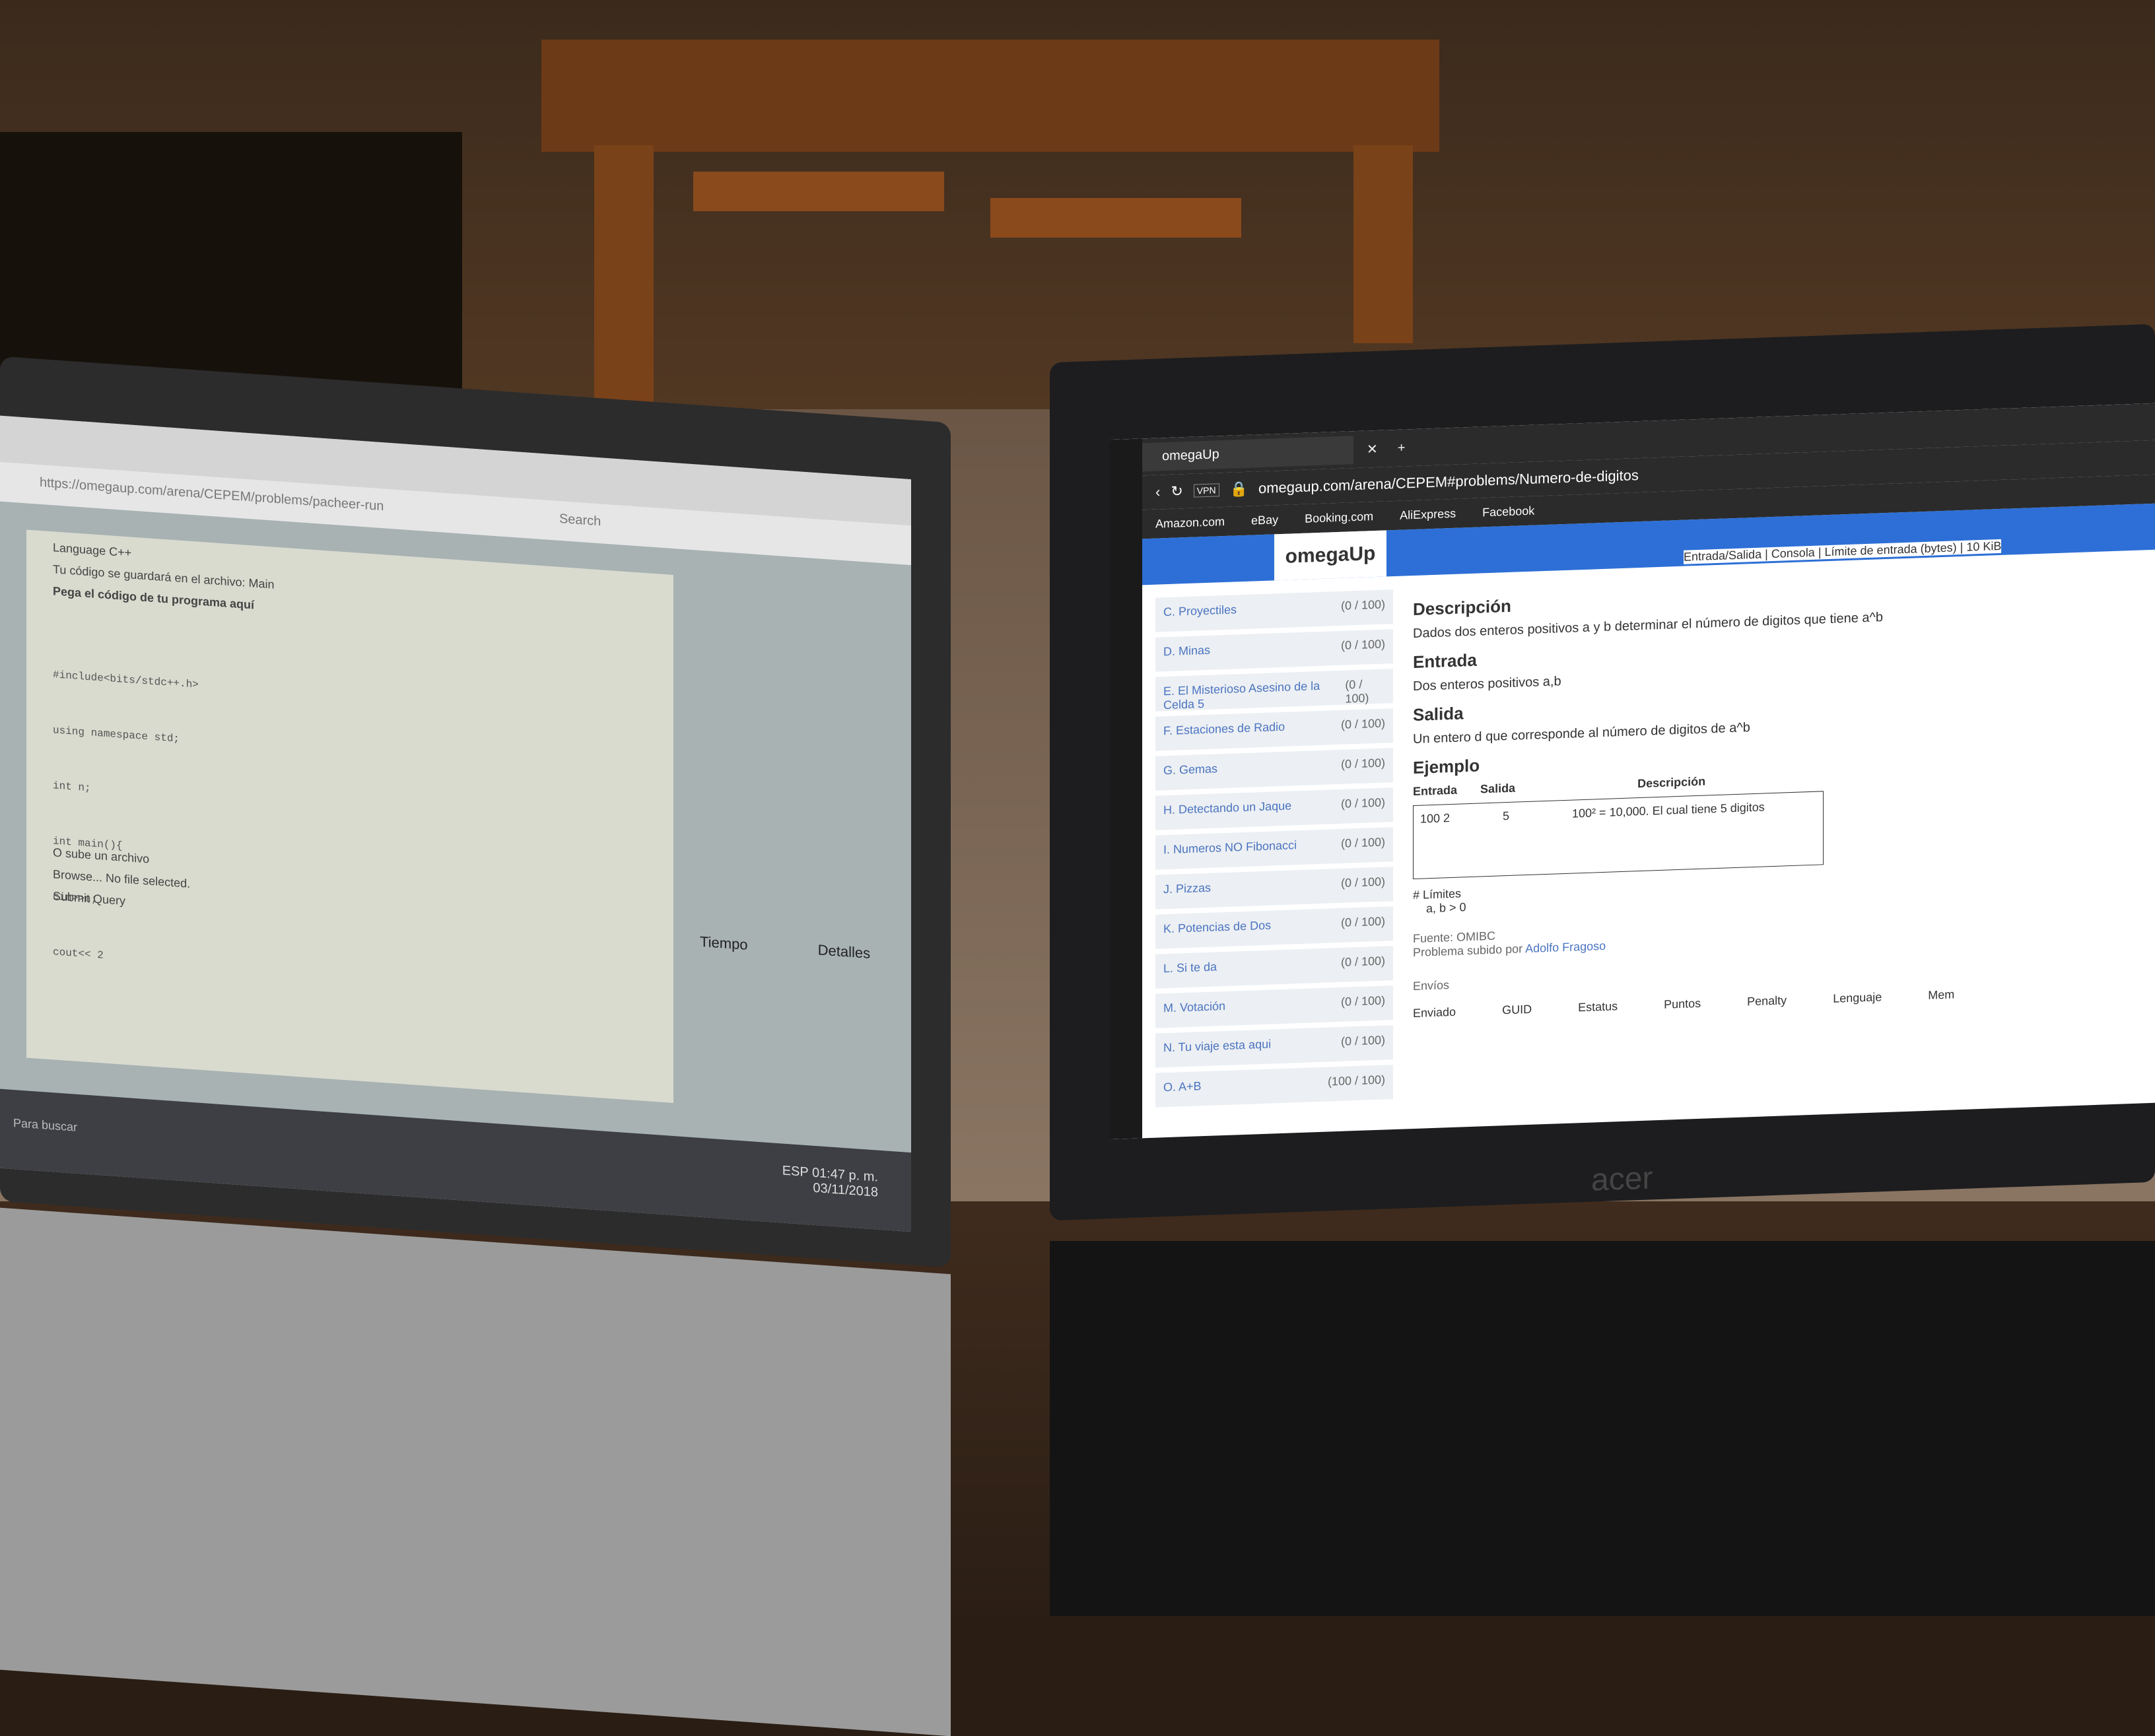 The height and width of the screenshot is (1736, 2155). What do you see at coordinates (1668, 810) in the screenshot?
I see `example-description: 100² = 10,000. El cual tiene 5 digitos` at bounding box center [1668, 810].